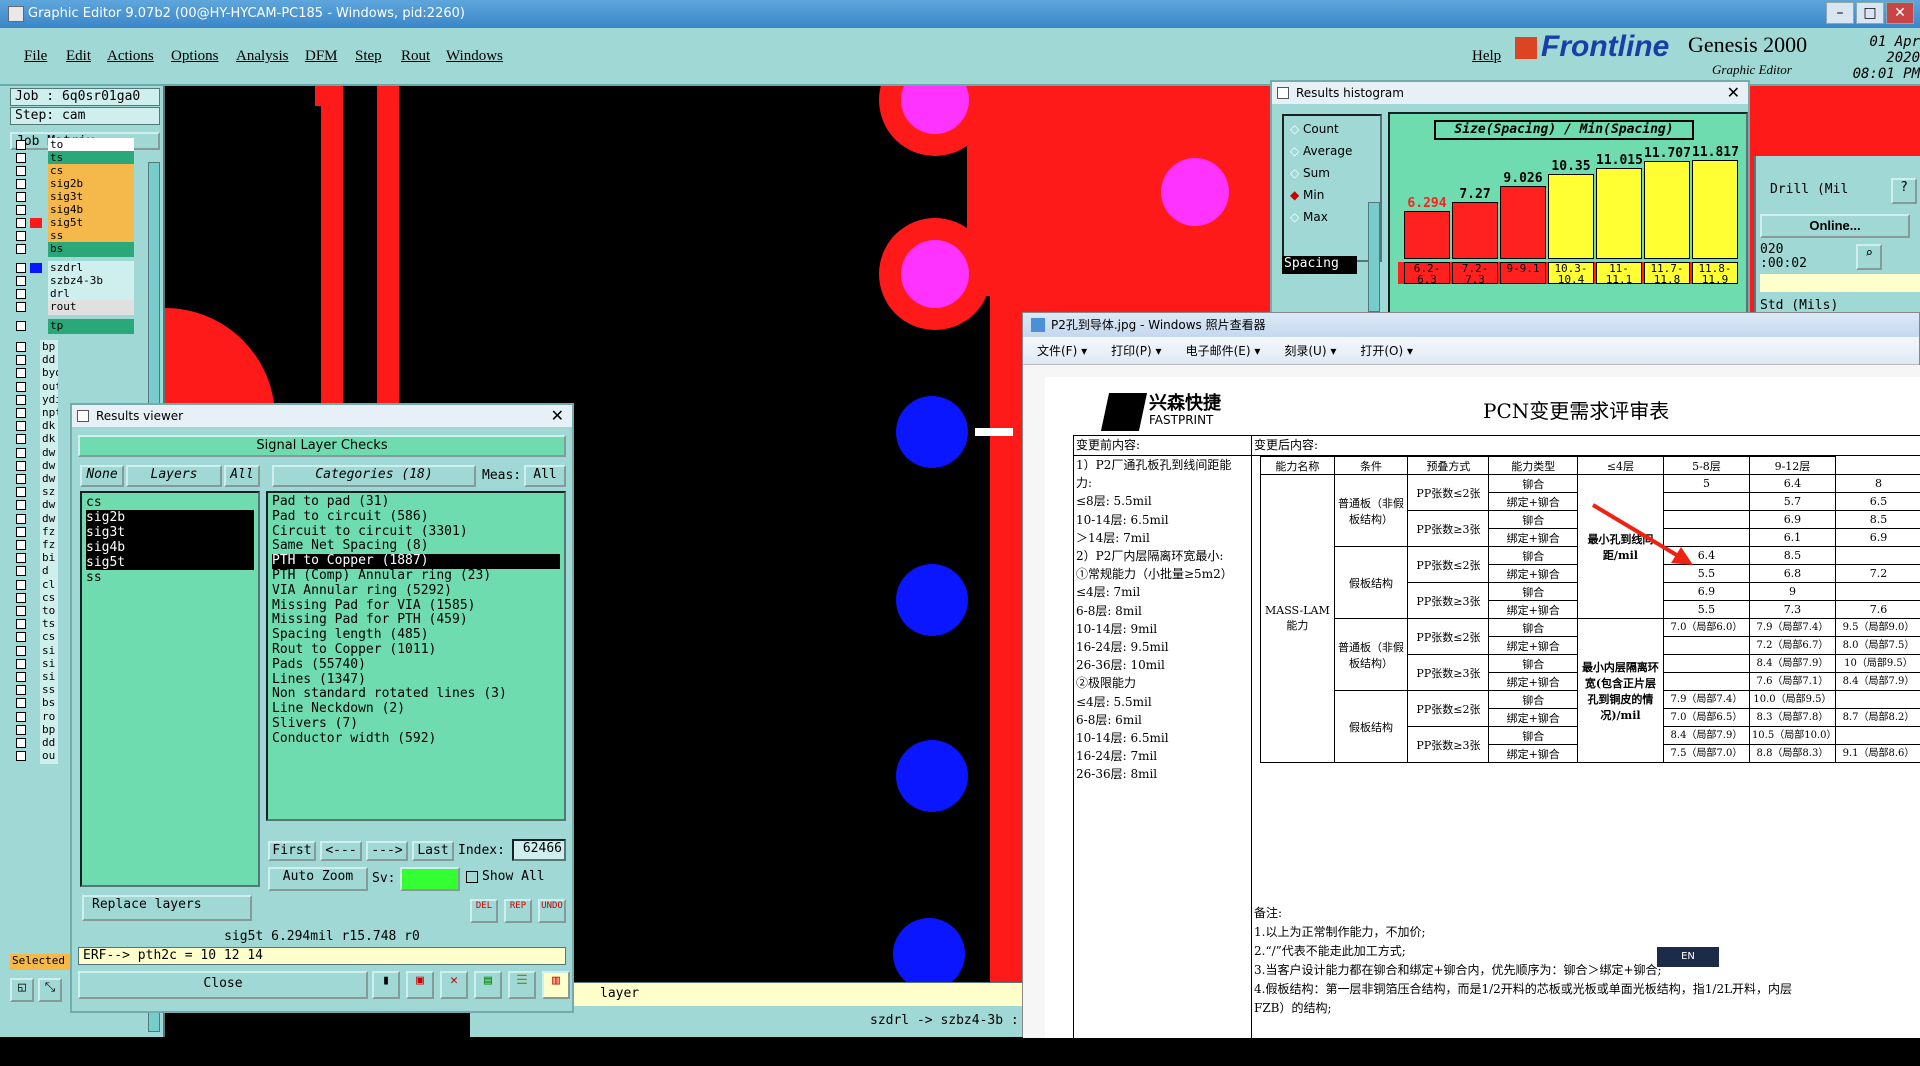 The width and height of the screenshot is (1920, 1066). I want to click on rep-icon: REP, so click(518, 911).